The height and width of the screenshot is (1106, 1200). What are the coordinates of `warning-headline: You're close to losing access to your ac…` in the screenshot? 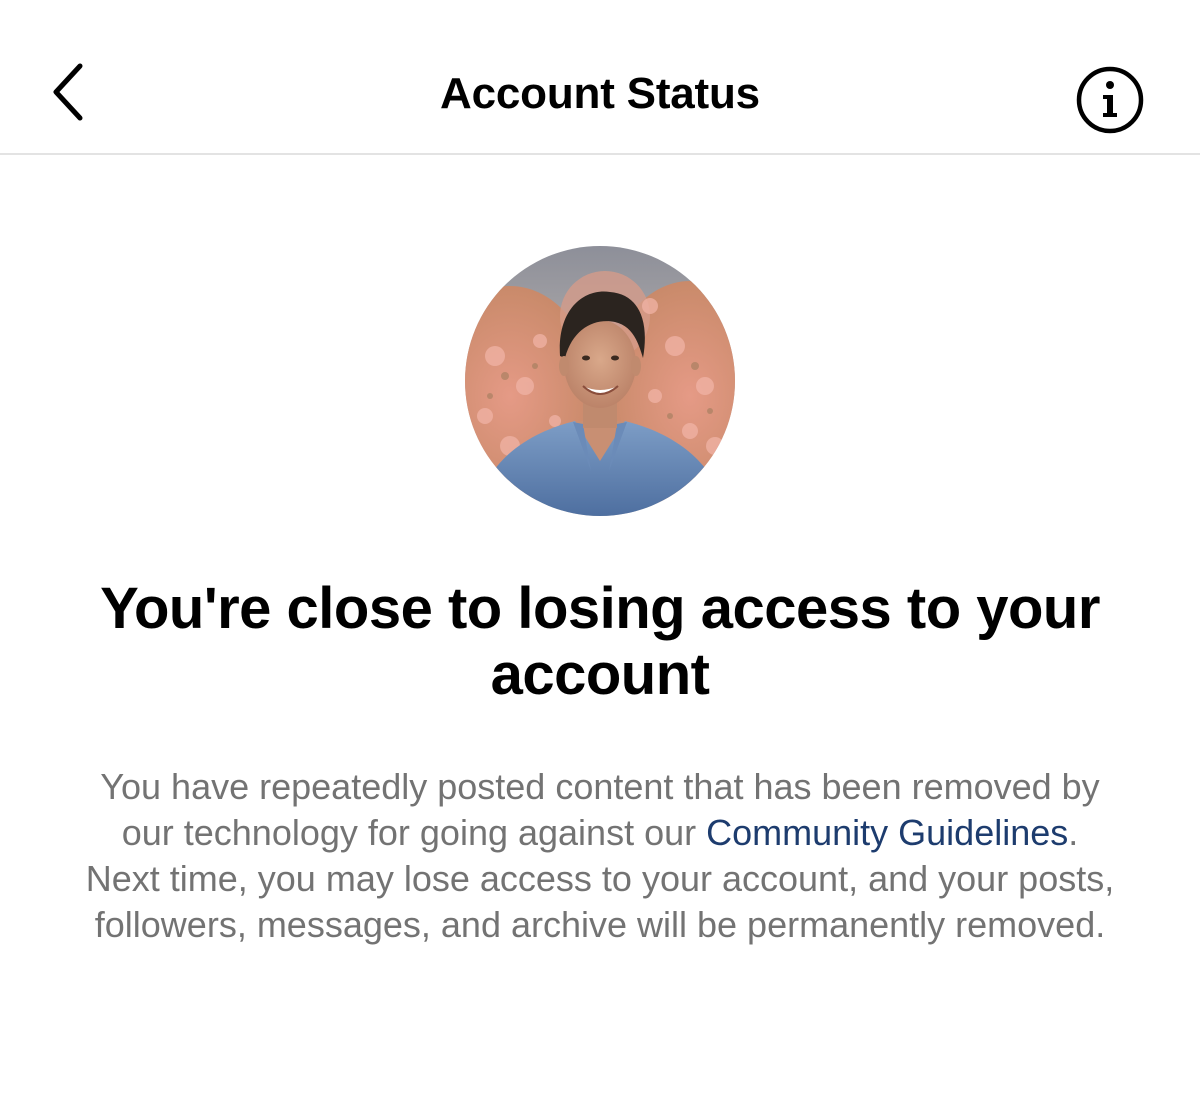 It's located at (600, 641).